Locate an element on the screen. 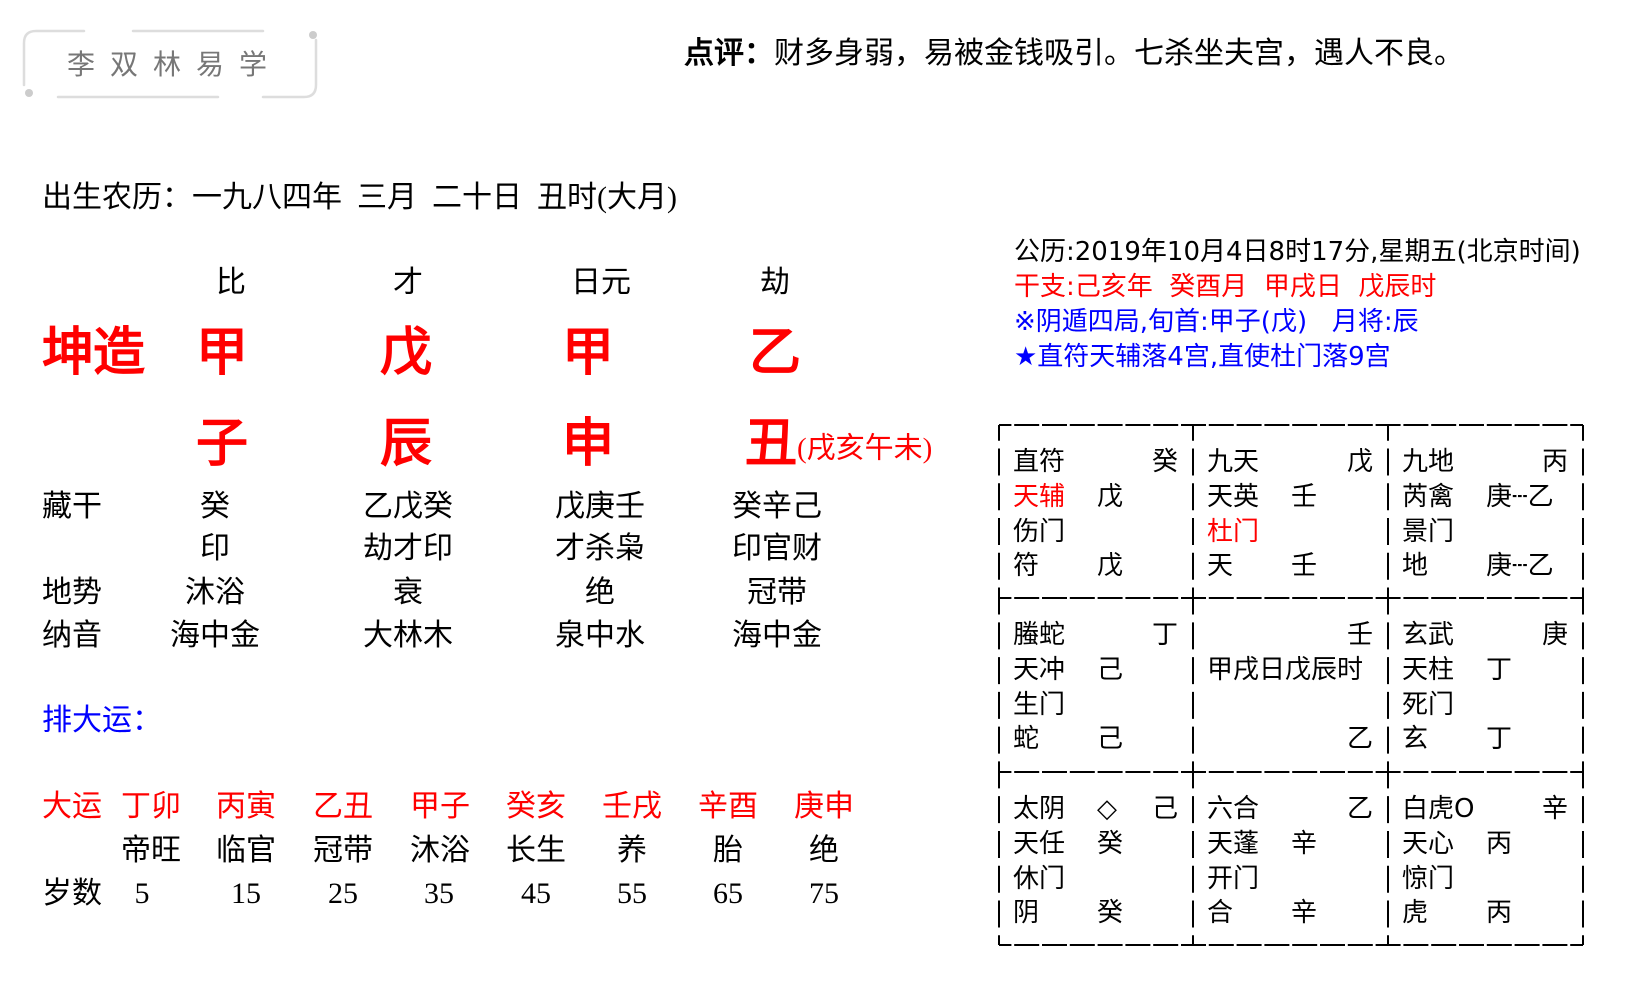 This screenshot has width=1629, height=985. palace-text-left: 螣蛇 is located at coordinates (1039, 635).